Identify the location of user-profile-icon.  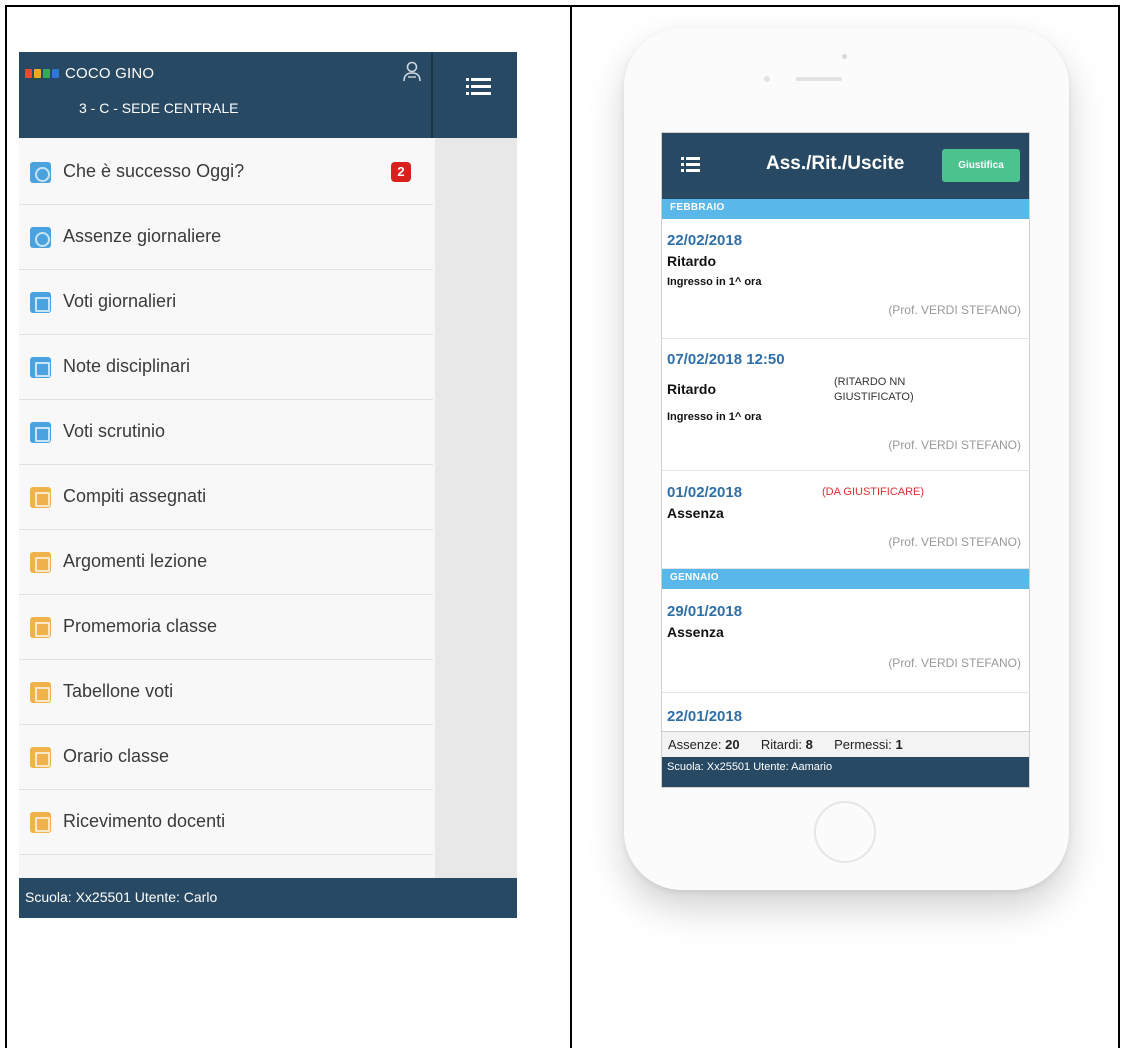
(412, 72).